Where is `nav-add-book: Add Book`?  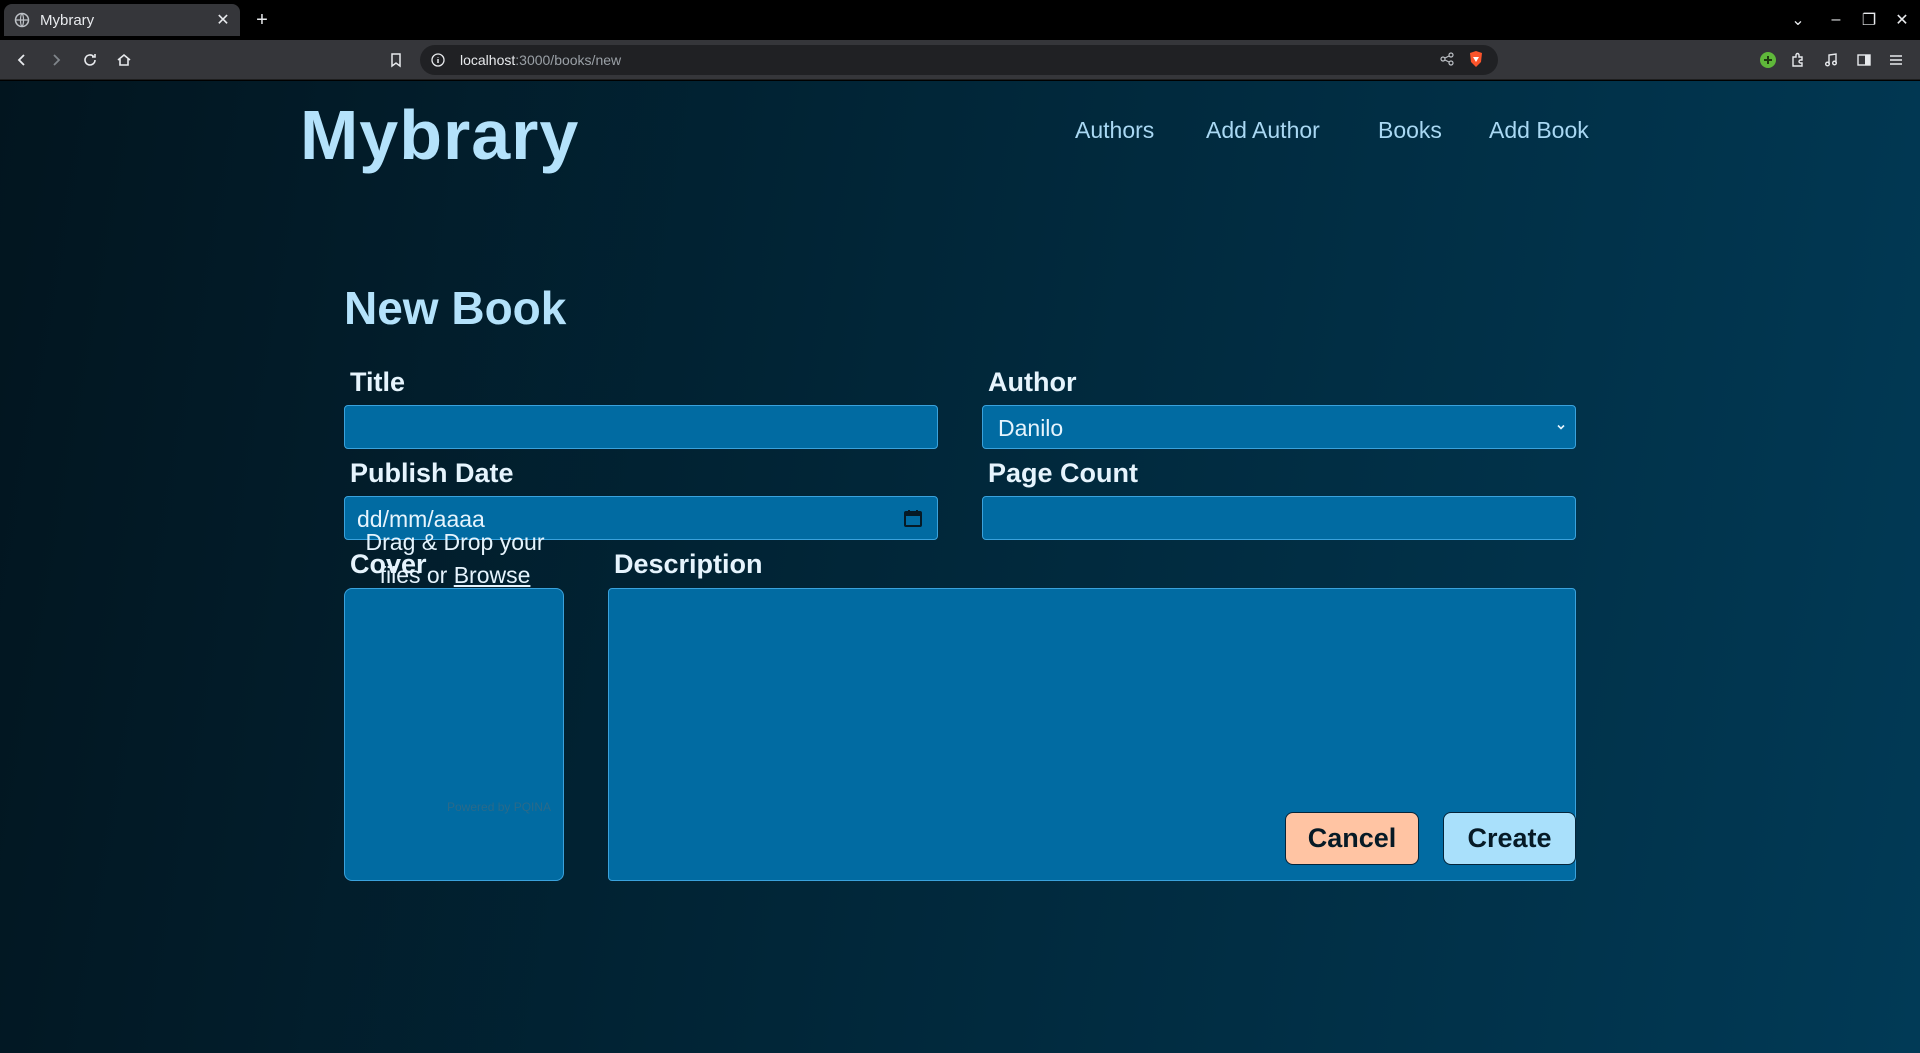
nav-add-book: Add Book is located at coordinates (1539, 130).